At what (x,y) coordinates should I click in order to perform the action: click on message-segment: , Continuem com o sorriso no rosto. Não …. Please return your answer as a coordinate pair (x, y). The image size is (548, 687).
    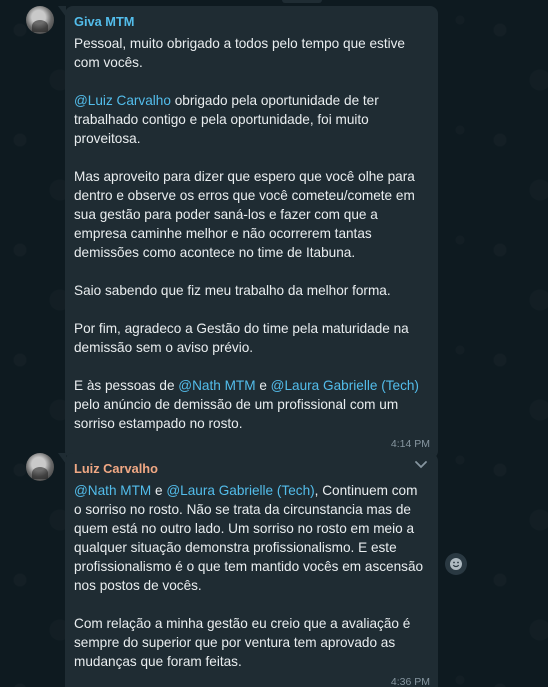
    Looking at the image, I should click on (249, 538).